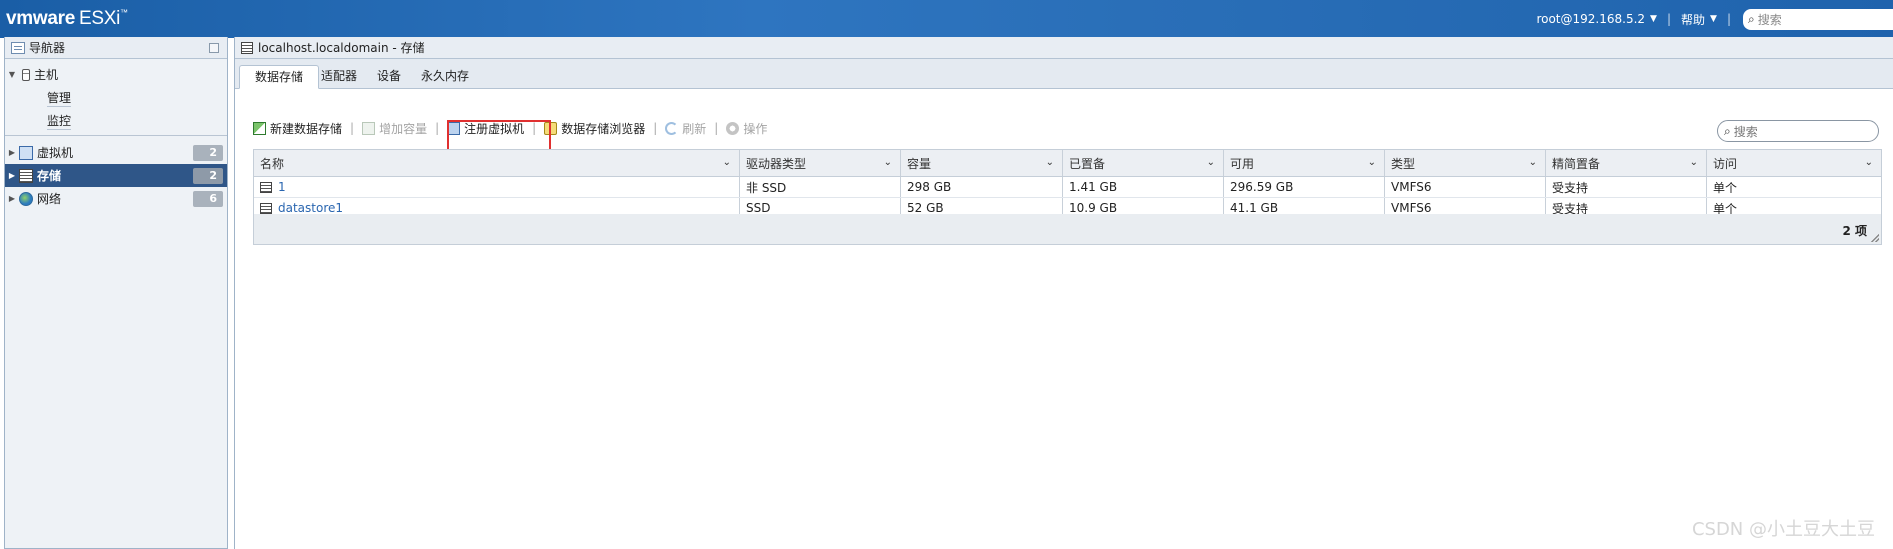 This screenshot has width=1893, height=549. What do you see at coordinates (820, 163) in the screenshot?
I see `column-header-drive-type: 驱动器类型 ⌄` at bounding box center [820, 163].